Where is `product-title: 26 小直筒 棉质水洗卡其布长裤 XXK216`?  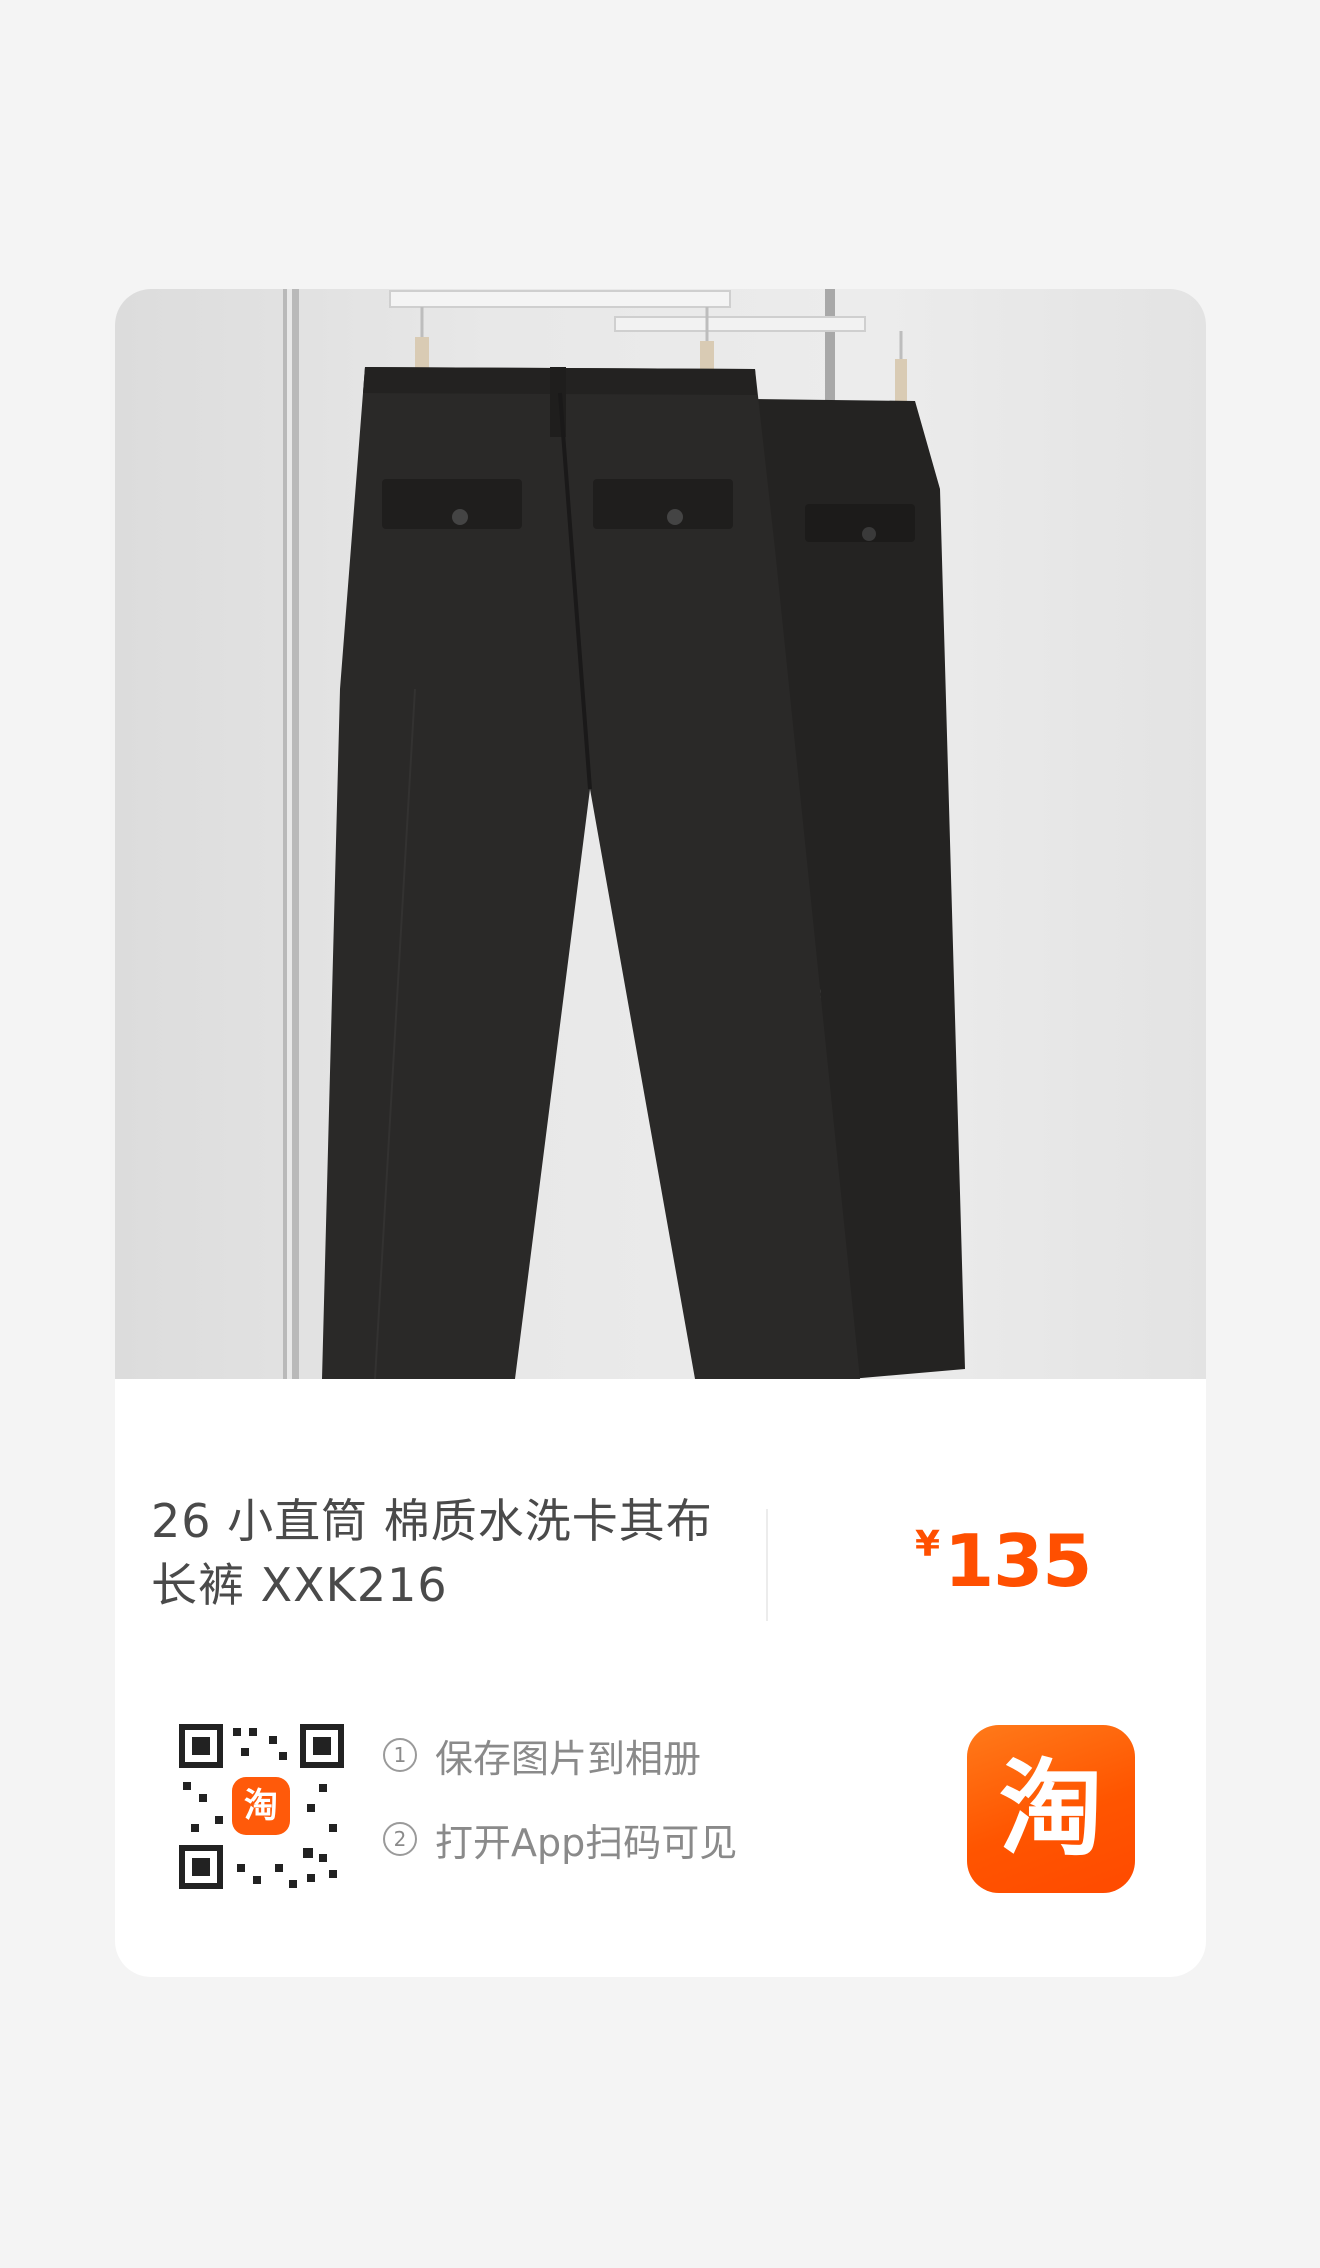 product-title: 26 小直筒 棉质水洗卡其布长裤 XXK216 is located at coordinates (432, 1553).